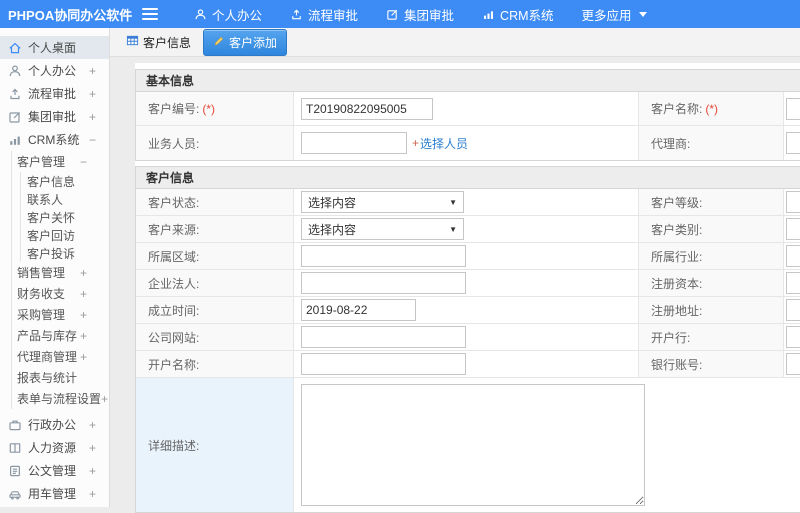 The height and width of the screenshot is (513, 800). I want to click on tab-customer-info: 客户信息, so click(158, 42).